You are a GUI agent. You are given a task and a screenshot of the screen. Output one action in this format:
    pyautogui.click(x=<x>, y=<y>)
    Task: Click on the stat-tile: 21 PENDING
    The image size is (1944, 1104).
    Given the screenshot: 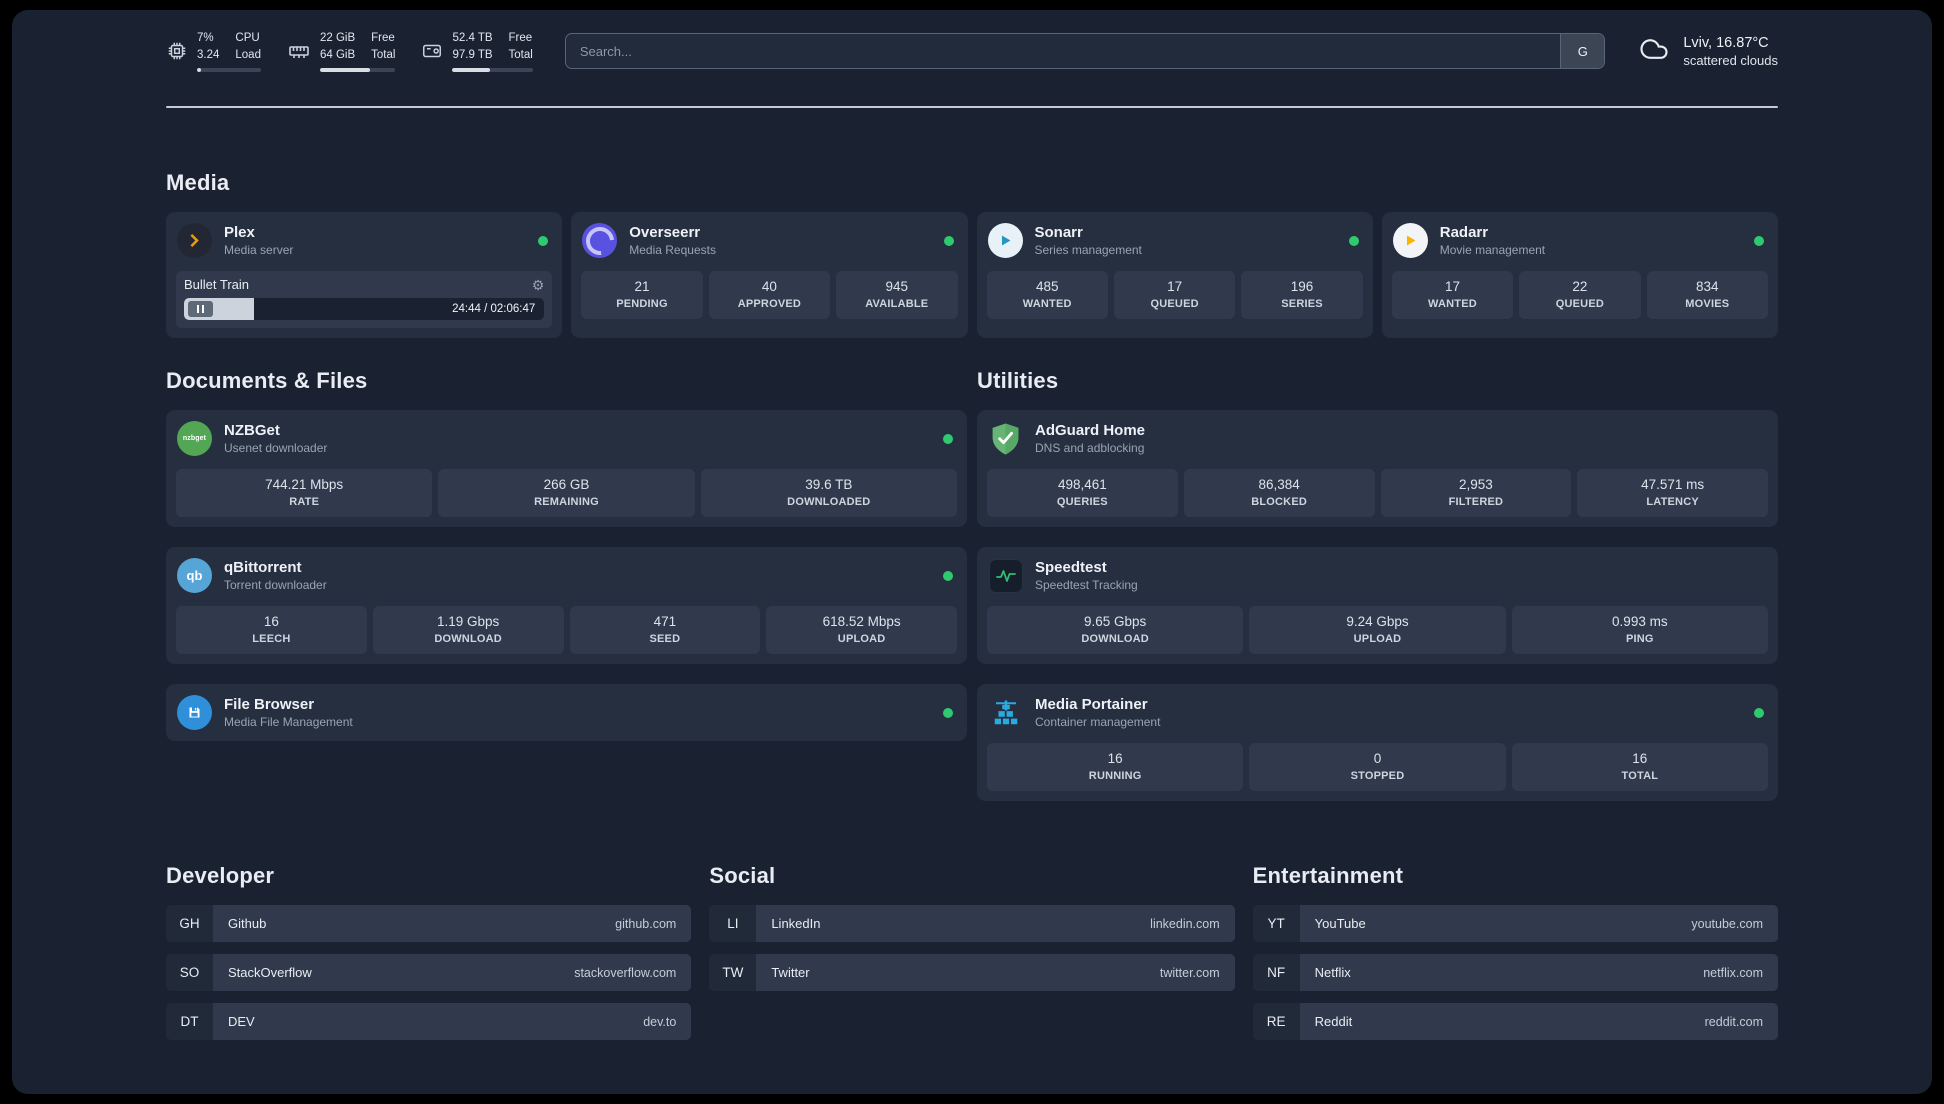 What is the action you would take?
    pyautogui.click(x=642, y=295)
    